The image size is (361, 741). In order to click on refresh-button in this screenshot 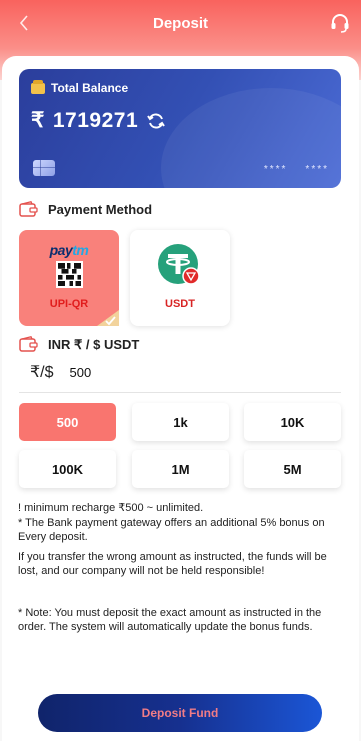, I will do `click(156, 121)`.